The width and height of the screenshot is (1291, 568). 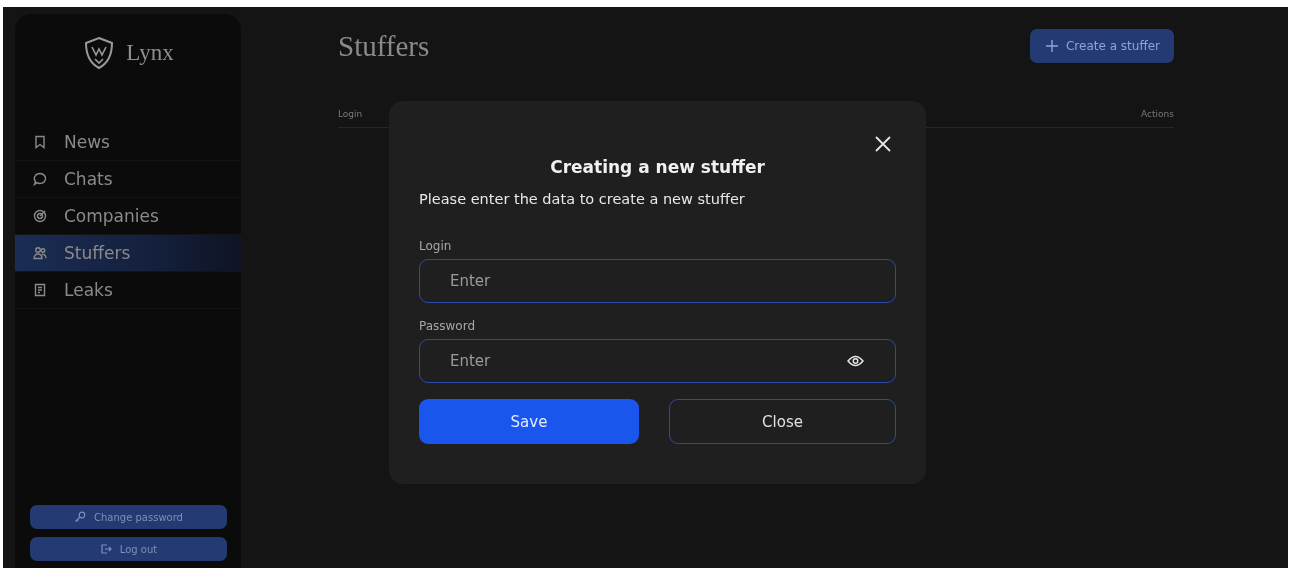 What do you see at coordinates (657, 167) in the screenshot?
I see `modal-title: Creating a new stuffer` at bounding box center [657, 167].